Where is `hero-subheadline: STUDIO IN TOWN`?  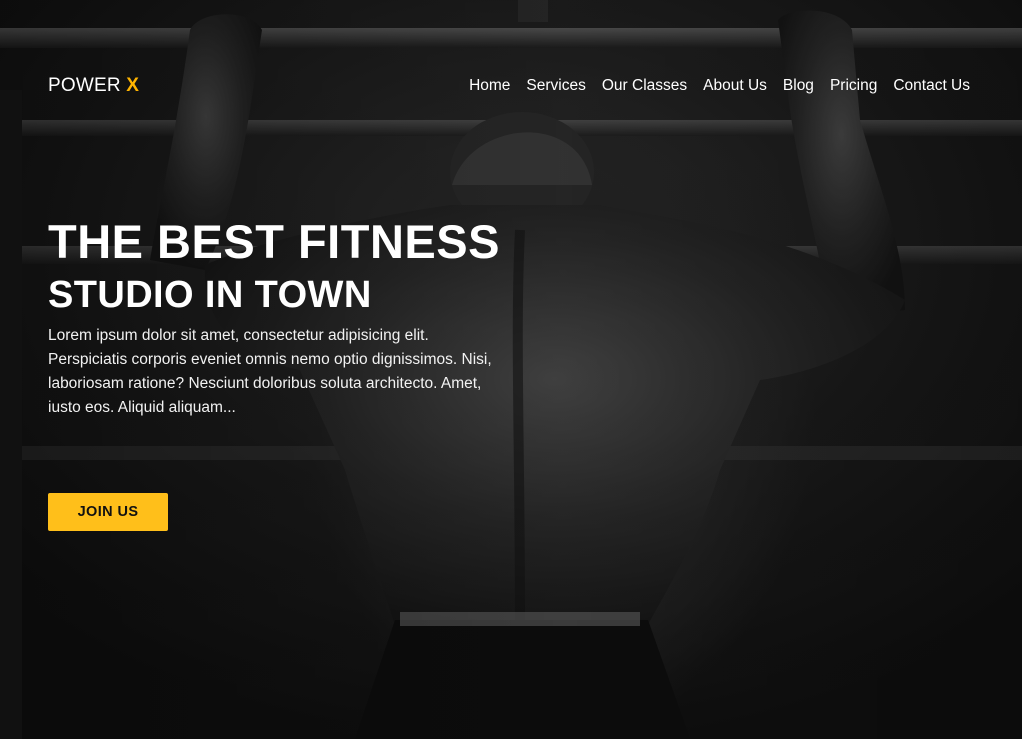
hero-subheadline: STUDIO IN TOWN is located at coordinates (210, 295).